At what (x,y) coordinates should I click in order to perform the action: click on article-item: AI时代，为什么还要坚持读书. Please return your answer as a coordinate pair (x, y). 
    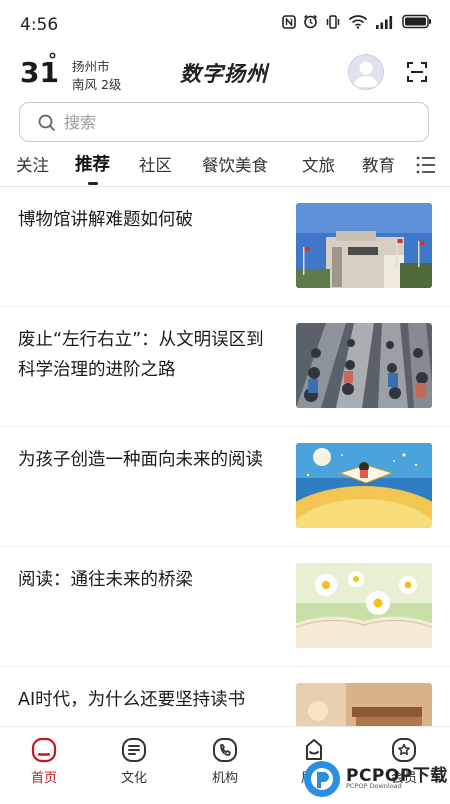
    Looking at the image, I should click on (225, 697).